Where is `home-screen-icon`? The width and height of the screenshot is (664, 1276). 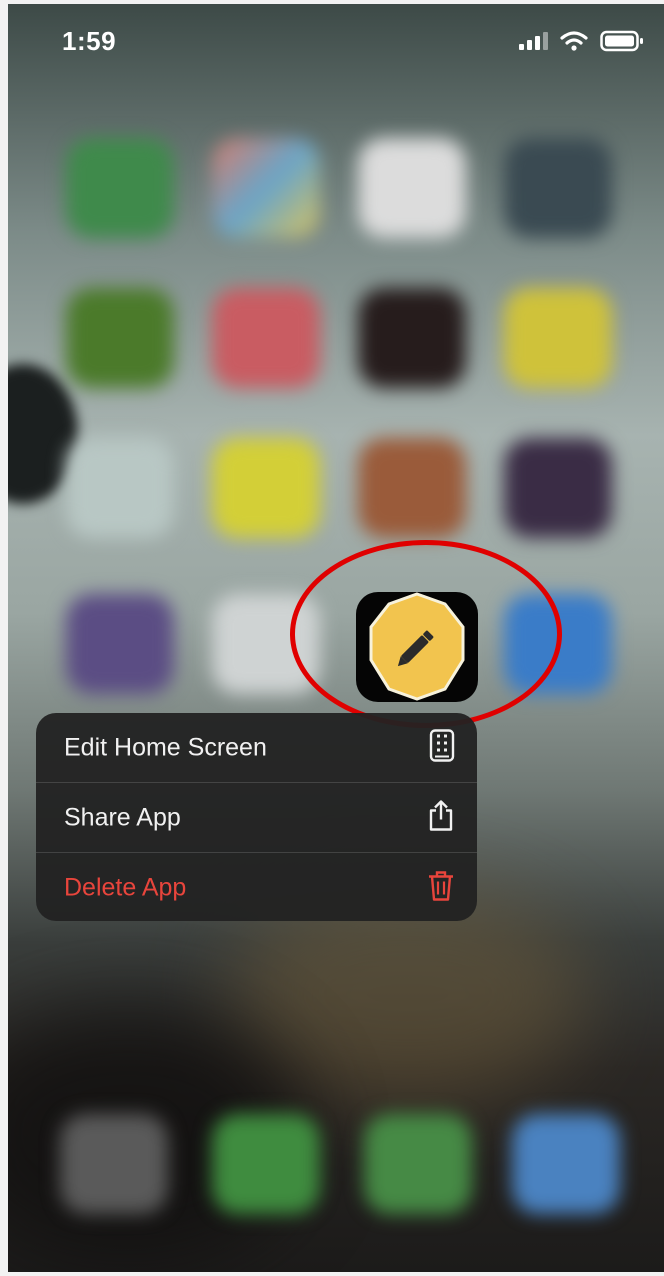 home-screen-icon is located at coordinates (442, 747).